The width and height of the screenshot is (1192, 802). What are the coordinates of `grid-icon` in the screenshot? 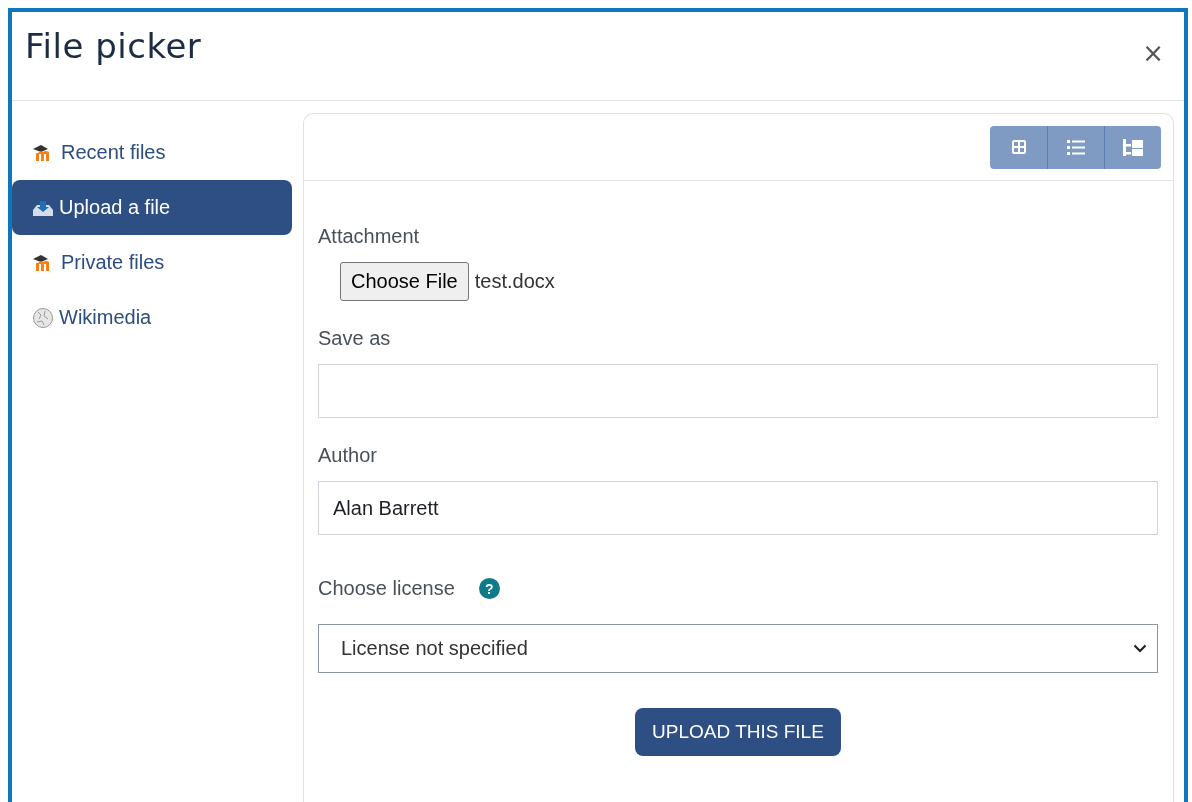 It's located at (1018, 147).